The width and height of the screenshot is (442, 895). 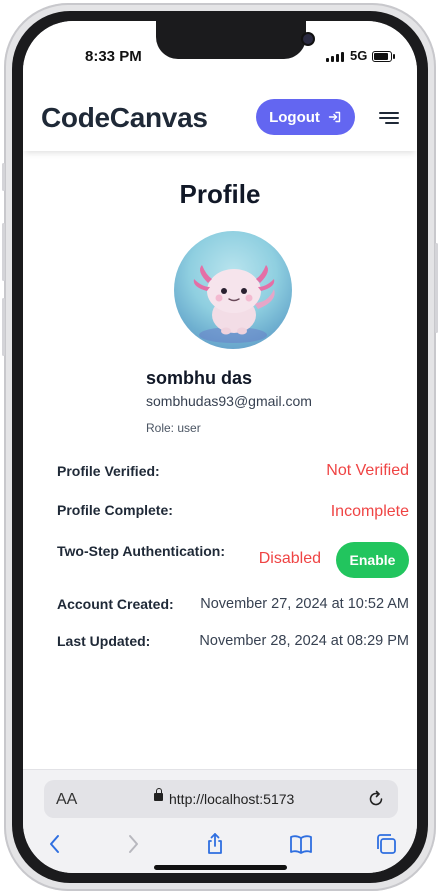 I want to click on text-size-button: AA, so click(x=66, y=800).